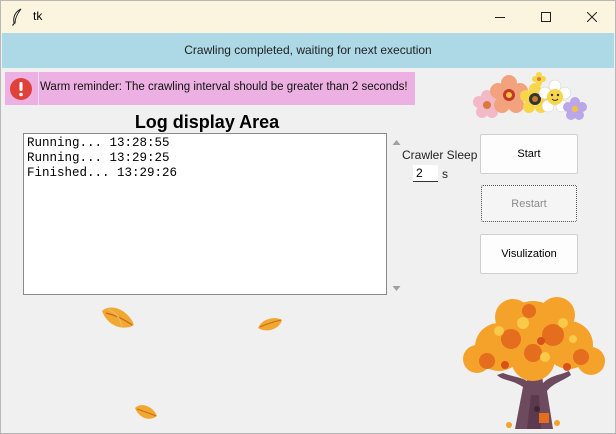 This screenshot has height=434, width=616. I want to click on reminder-divider, so click(38, 88).